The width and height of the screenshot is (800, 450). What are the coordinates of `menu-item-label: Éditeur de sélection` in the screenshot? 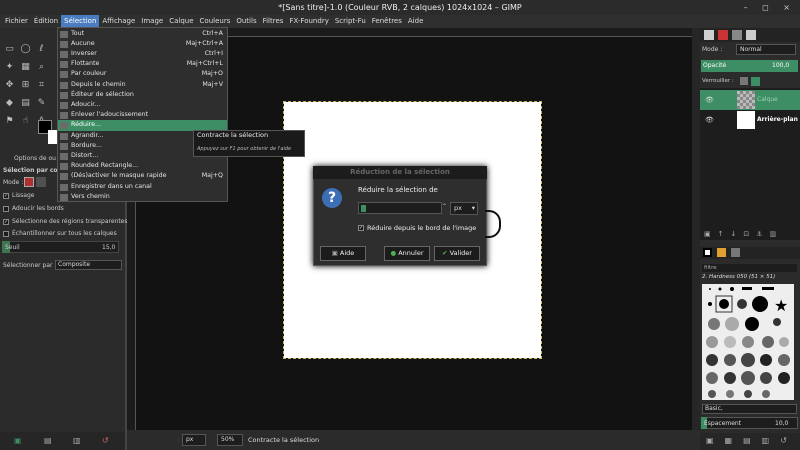 It's located at (102, 94).